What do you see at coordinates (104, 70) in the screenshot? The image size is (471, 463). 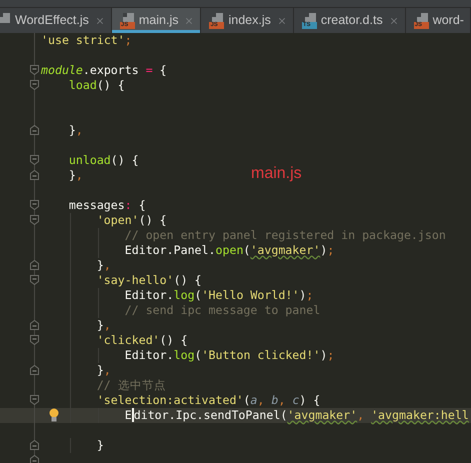 I see `code-line: module.exports = {` at bounding box center [104, 70].